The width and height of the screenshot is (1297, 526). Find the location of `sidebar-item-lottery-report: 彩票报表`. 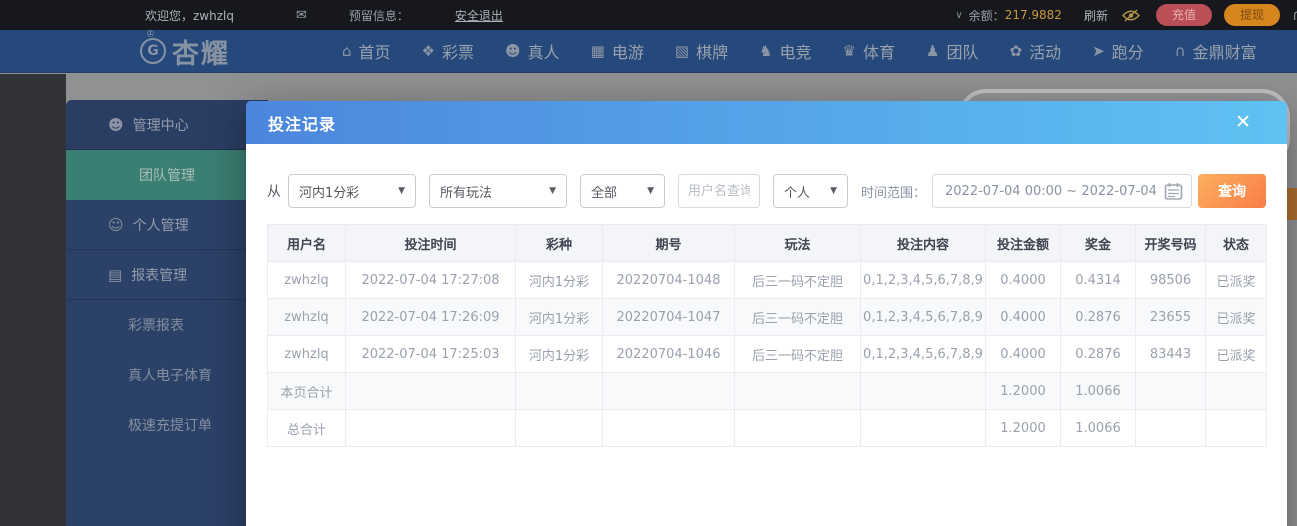

sidebar-item-lottery-report: 彩票报表 is located at coordinates (167, 325).